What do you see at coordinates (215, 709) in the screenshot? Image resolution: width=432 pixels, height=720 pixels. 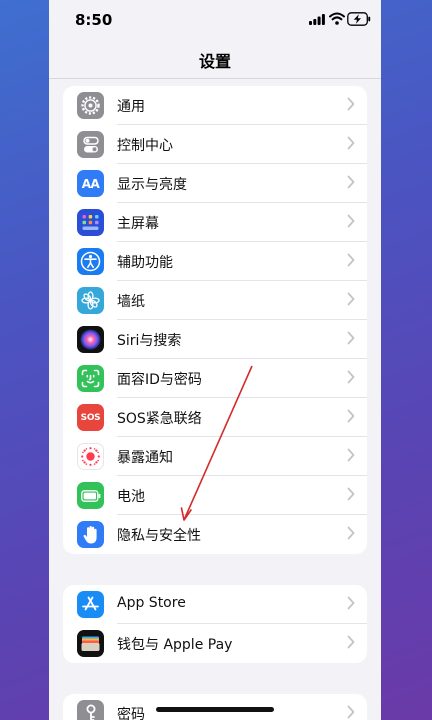 I see `home-indicator` at bounding box center [215, 709].